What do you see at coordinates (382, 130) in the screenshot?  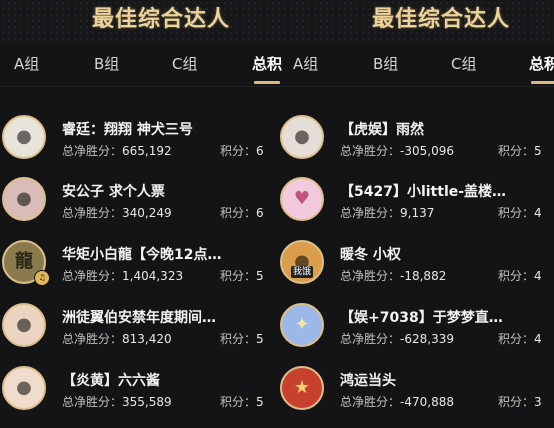 I see `streamer-name: 【虎娱】雨然` at bounding box center [382, 130].